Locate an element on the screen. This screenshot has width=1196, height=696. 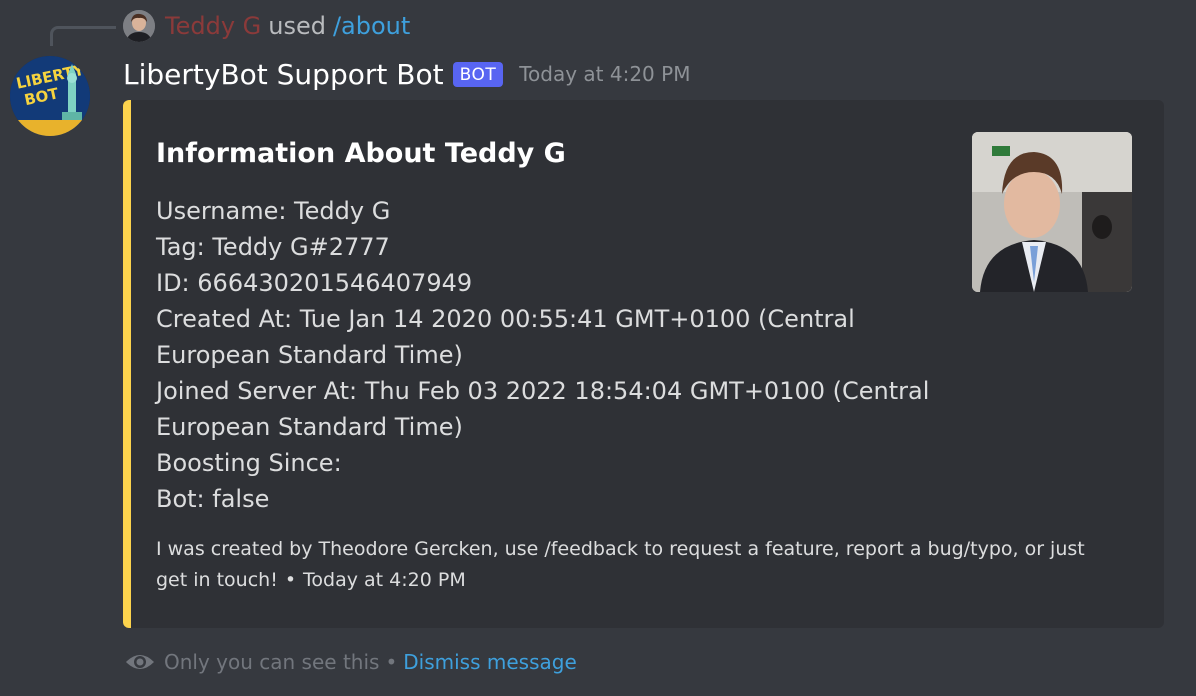
user-profile-photo is located at coordinates (1052, 212).